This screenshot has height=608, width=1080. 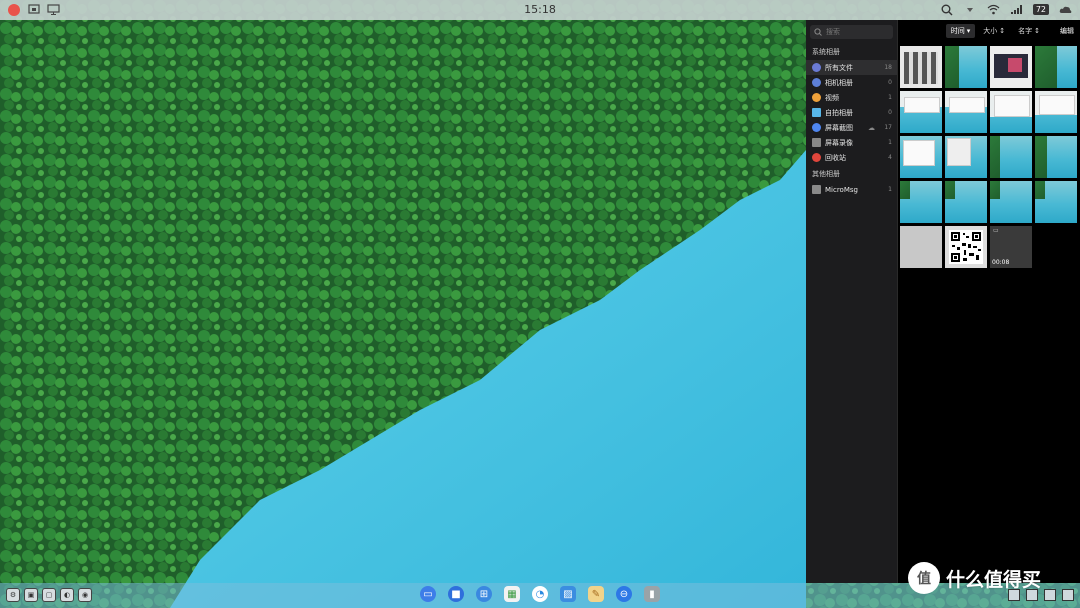 What do you see at coordinates (512, 594) in the screenshot?
I see `photos-icon: ▦` at bounding box center [512, 594].